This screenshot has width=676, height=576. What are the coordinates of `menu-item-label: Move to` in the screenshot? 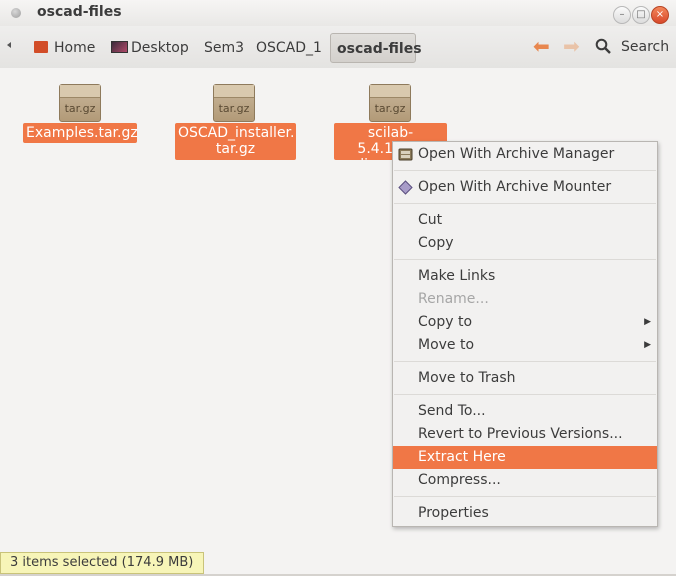 It's located at (446, 345).